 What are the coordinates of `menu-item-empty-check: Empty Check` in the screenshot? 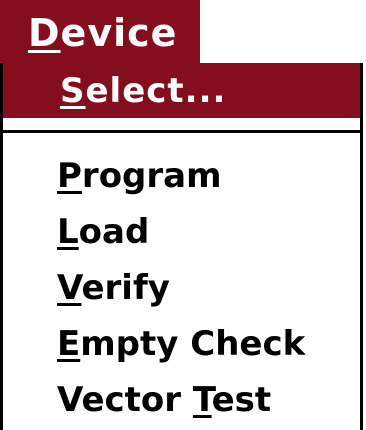 It's located at (181, 344).